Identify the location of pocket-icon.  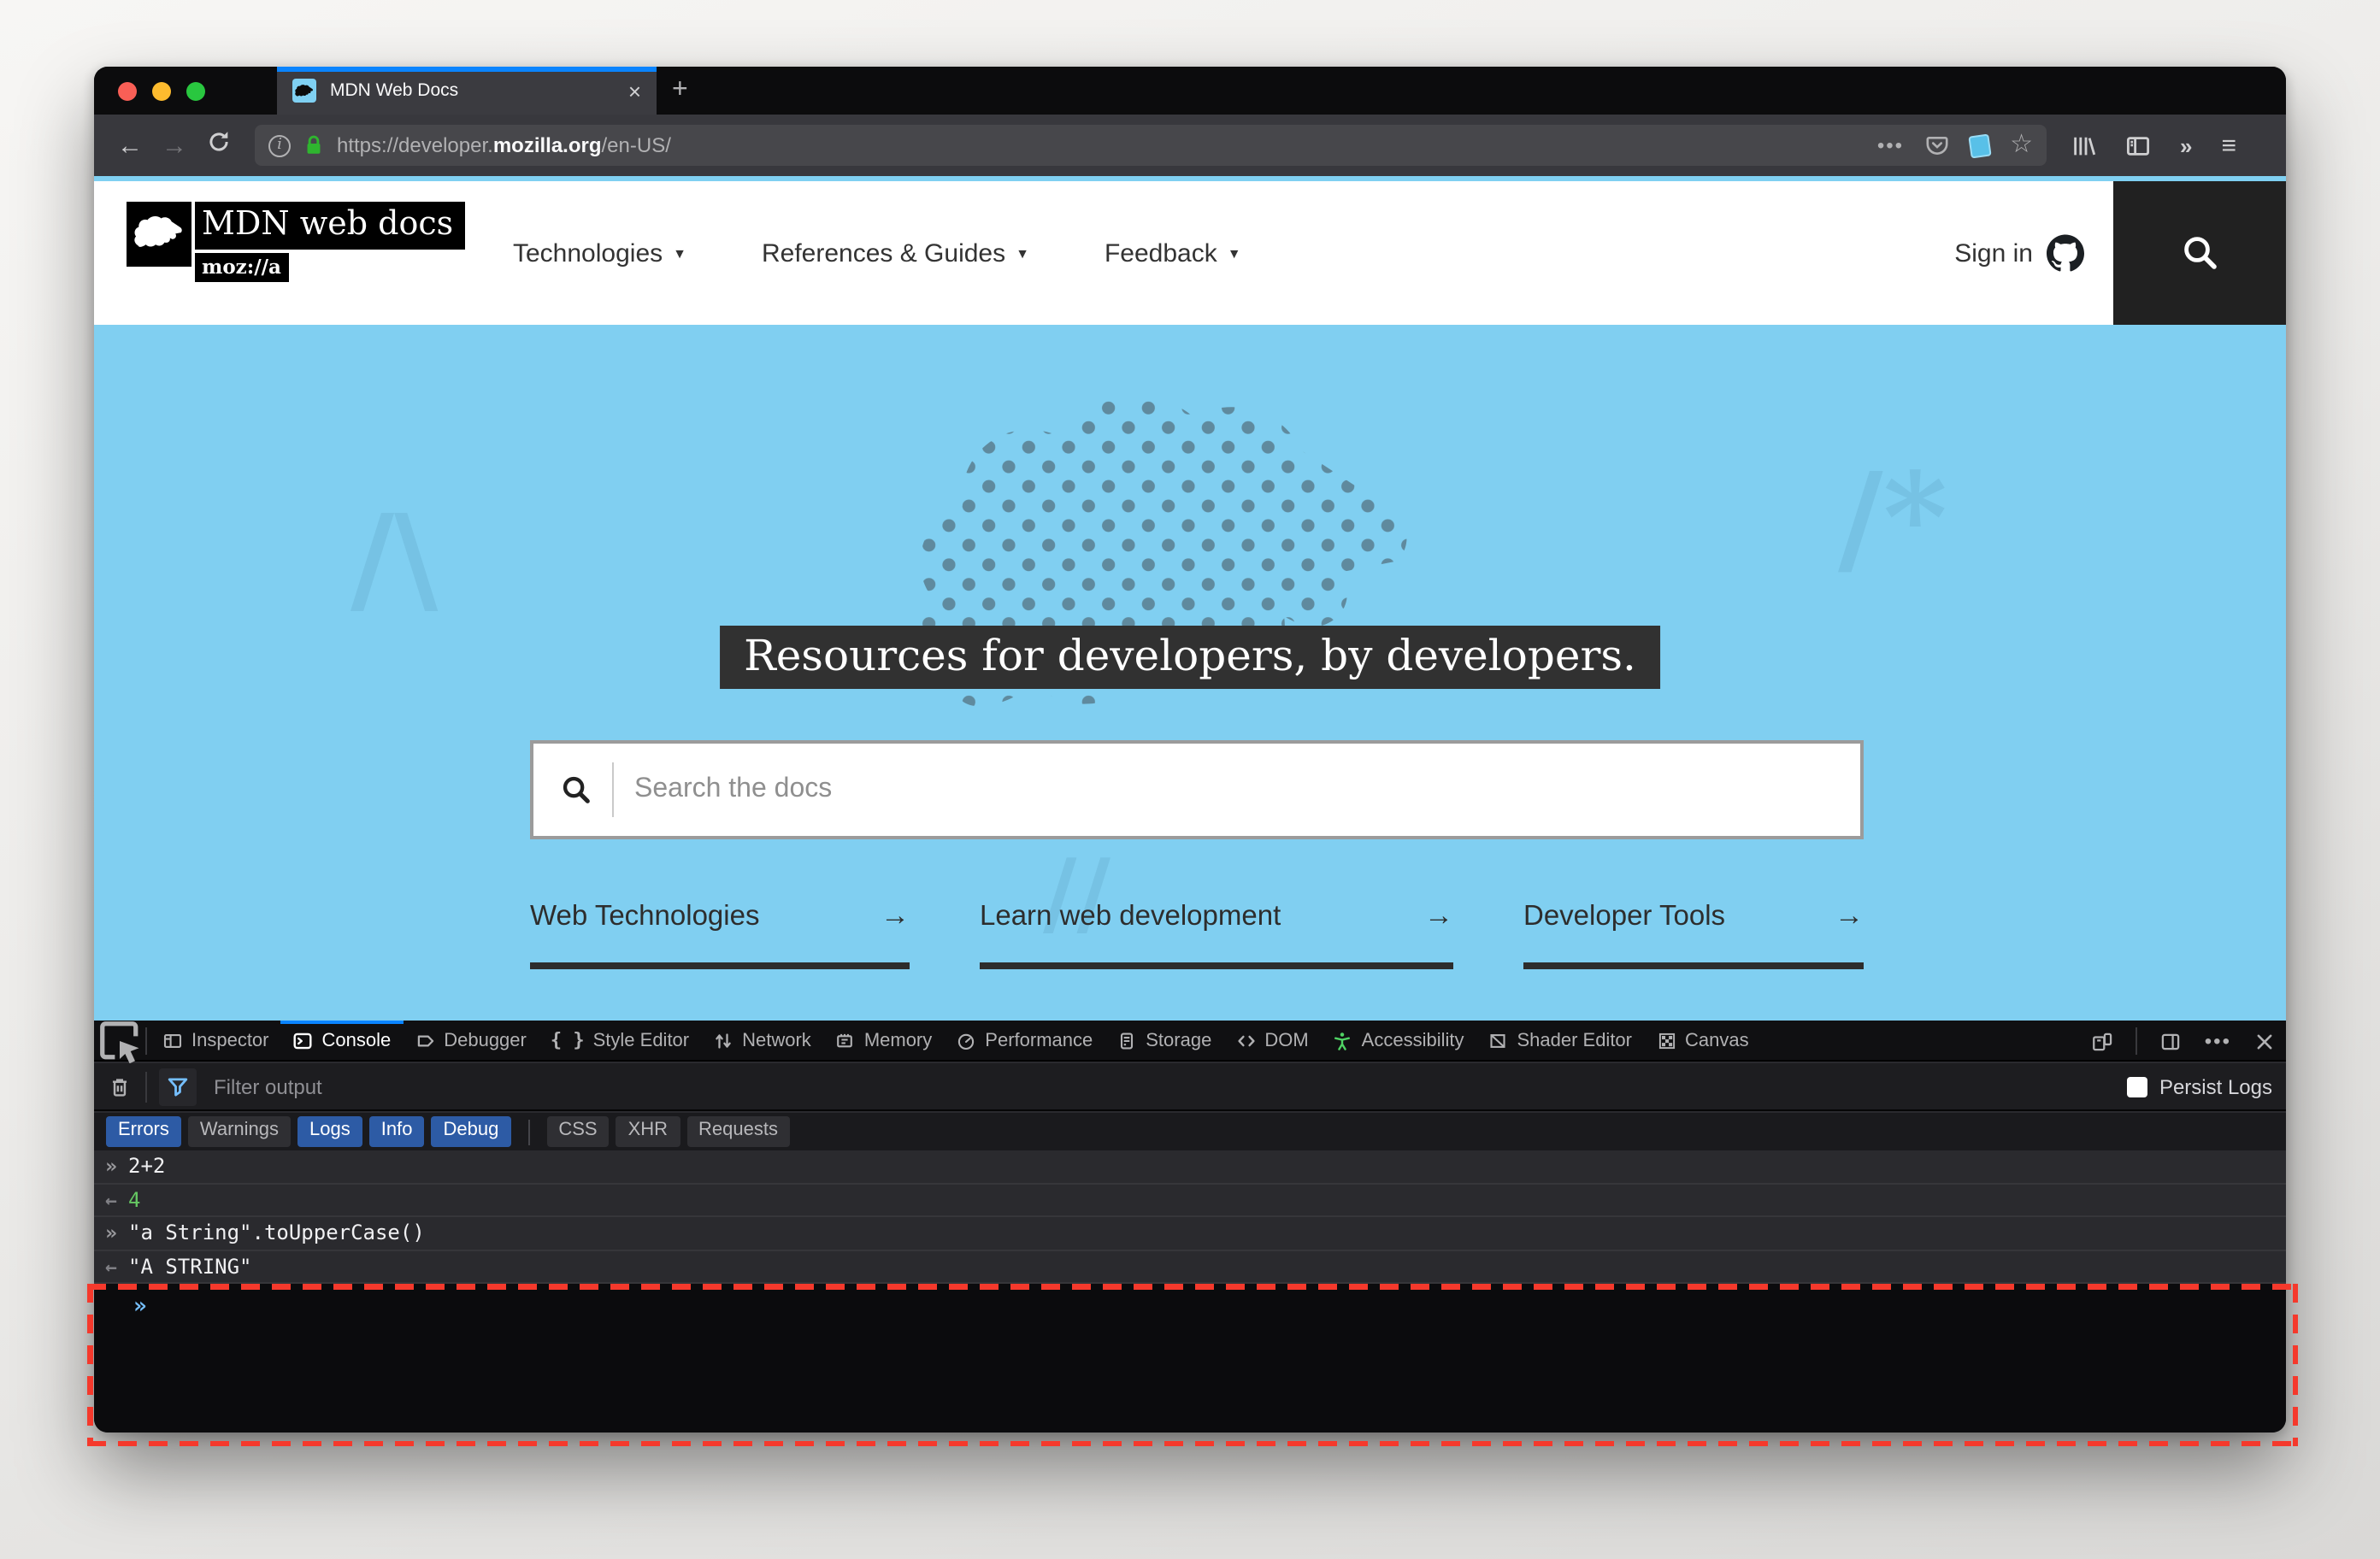
(1936, 145).